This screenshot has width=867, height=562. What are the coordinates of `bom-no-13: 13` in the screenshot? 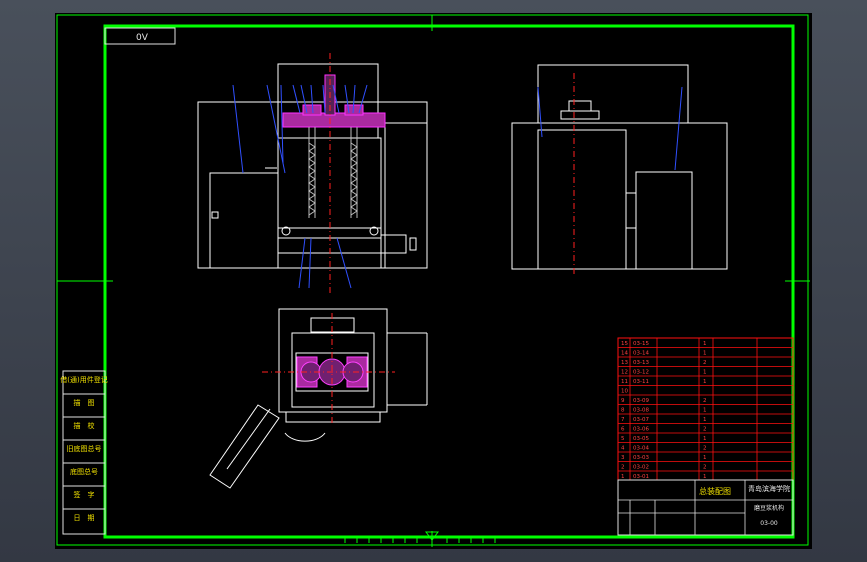 It's located at (624, 363).